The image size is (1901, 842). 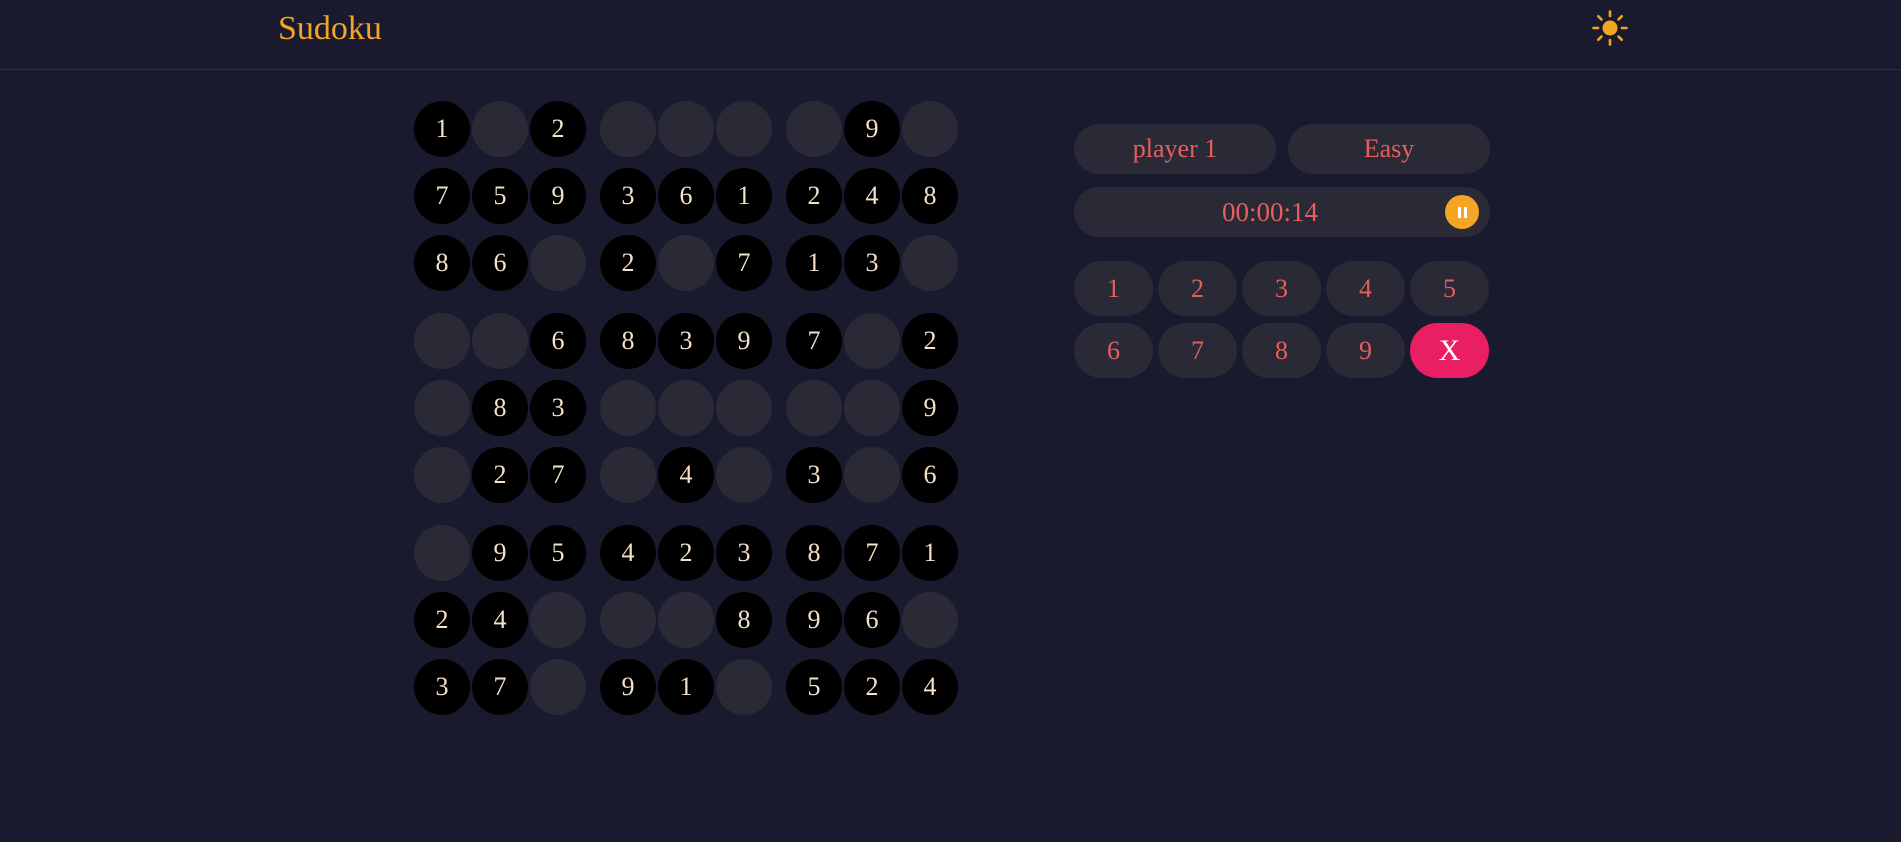 What do you see at coordinates (1610, 28) in the screenshot?
I see `sun-icon` at bounding box center [1610, 28].